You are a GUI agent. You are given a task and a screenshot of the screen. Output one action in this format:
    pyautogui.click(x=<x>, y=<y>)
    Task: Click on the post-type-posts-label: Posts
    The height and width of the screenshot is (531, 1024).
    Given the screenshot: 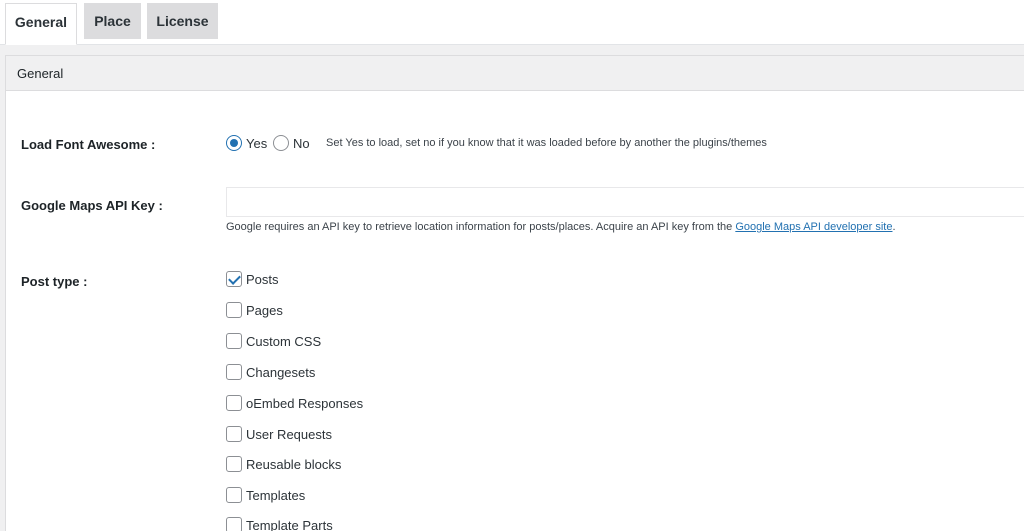 What is the action you would take?
    pyautogui.click(x=262, y=279)
    